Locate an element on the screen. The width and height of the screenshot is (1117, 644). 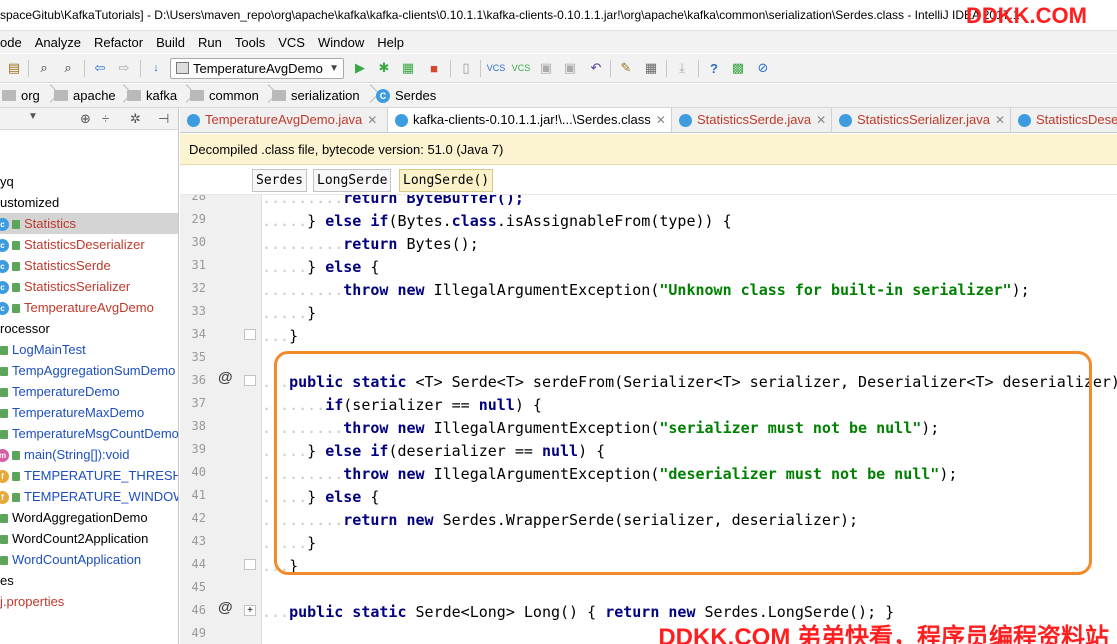
breadcrumb-serdes: C Serdes is located at coordinates (406, 95).